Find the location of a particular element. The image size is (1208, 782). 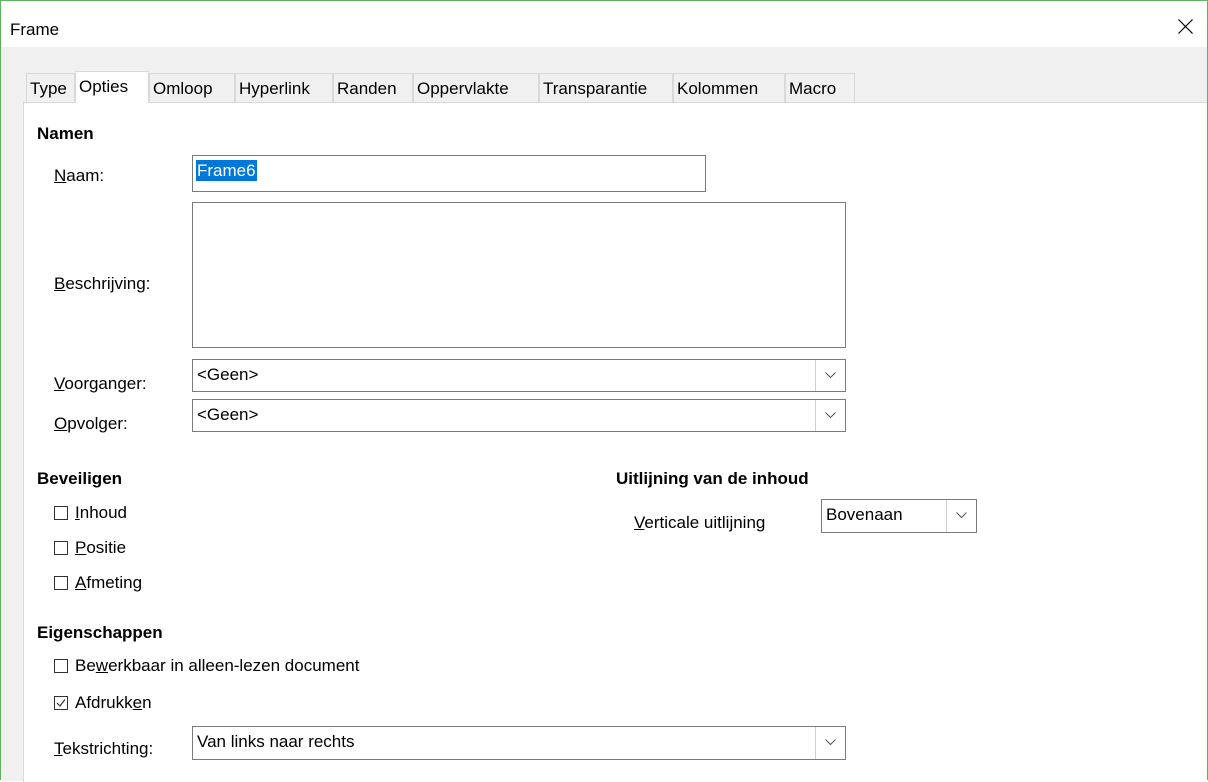

protect-section-title: Beveiligen is located at coordinates (80, 478).